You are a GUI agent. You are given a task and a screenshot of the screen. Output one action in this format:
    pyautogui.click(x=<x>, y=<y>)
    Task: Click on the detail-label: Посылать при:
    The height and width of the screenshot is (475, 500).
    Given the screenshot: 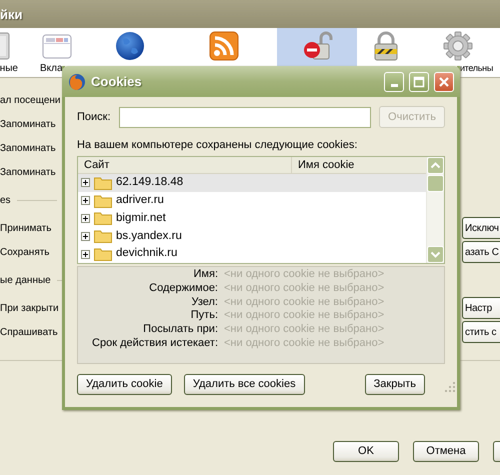 What is the action you would take?
    pyautogui.click(x=180, y=330)
    